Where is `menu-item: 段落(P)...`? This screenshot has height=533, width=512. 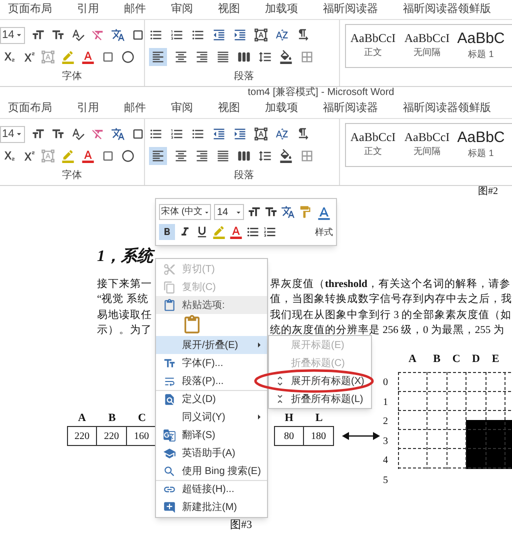
menu-item: 段落(P)... is located at coordinates (211, 381).